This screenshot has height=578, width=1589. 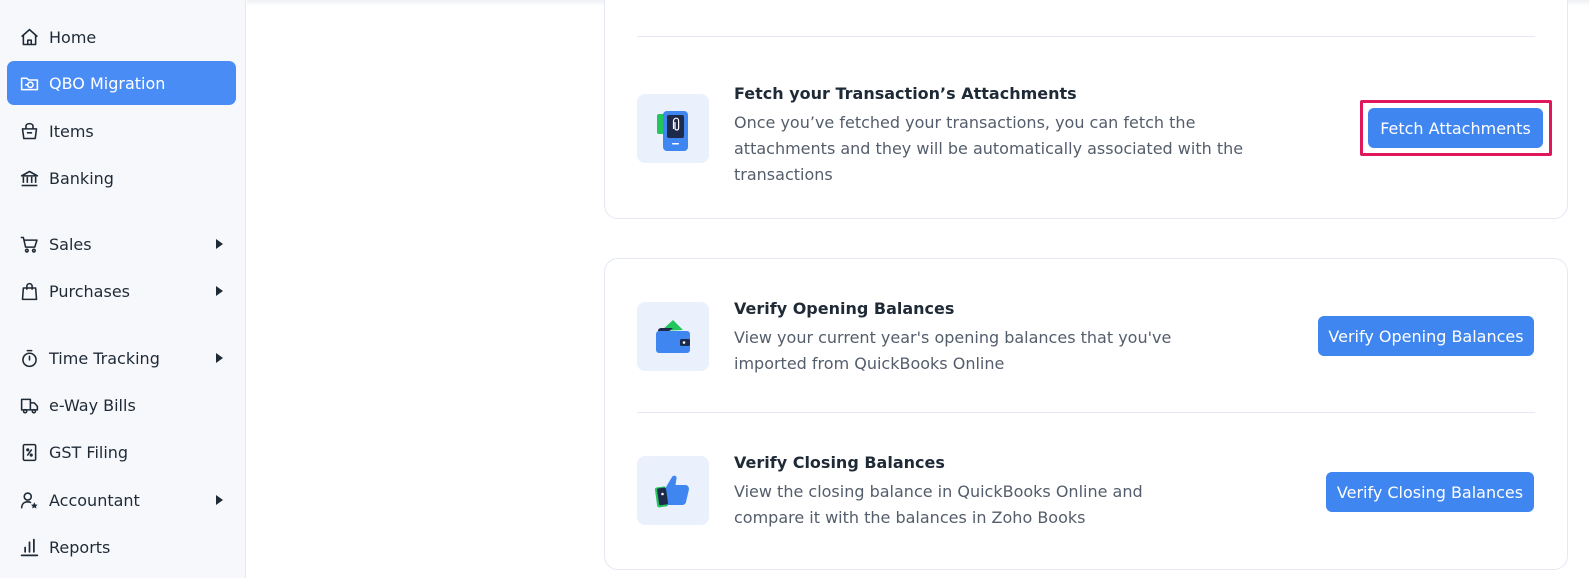 I want to click on sidebar-item-label: GST Filing, so click(x=89, y=452).